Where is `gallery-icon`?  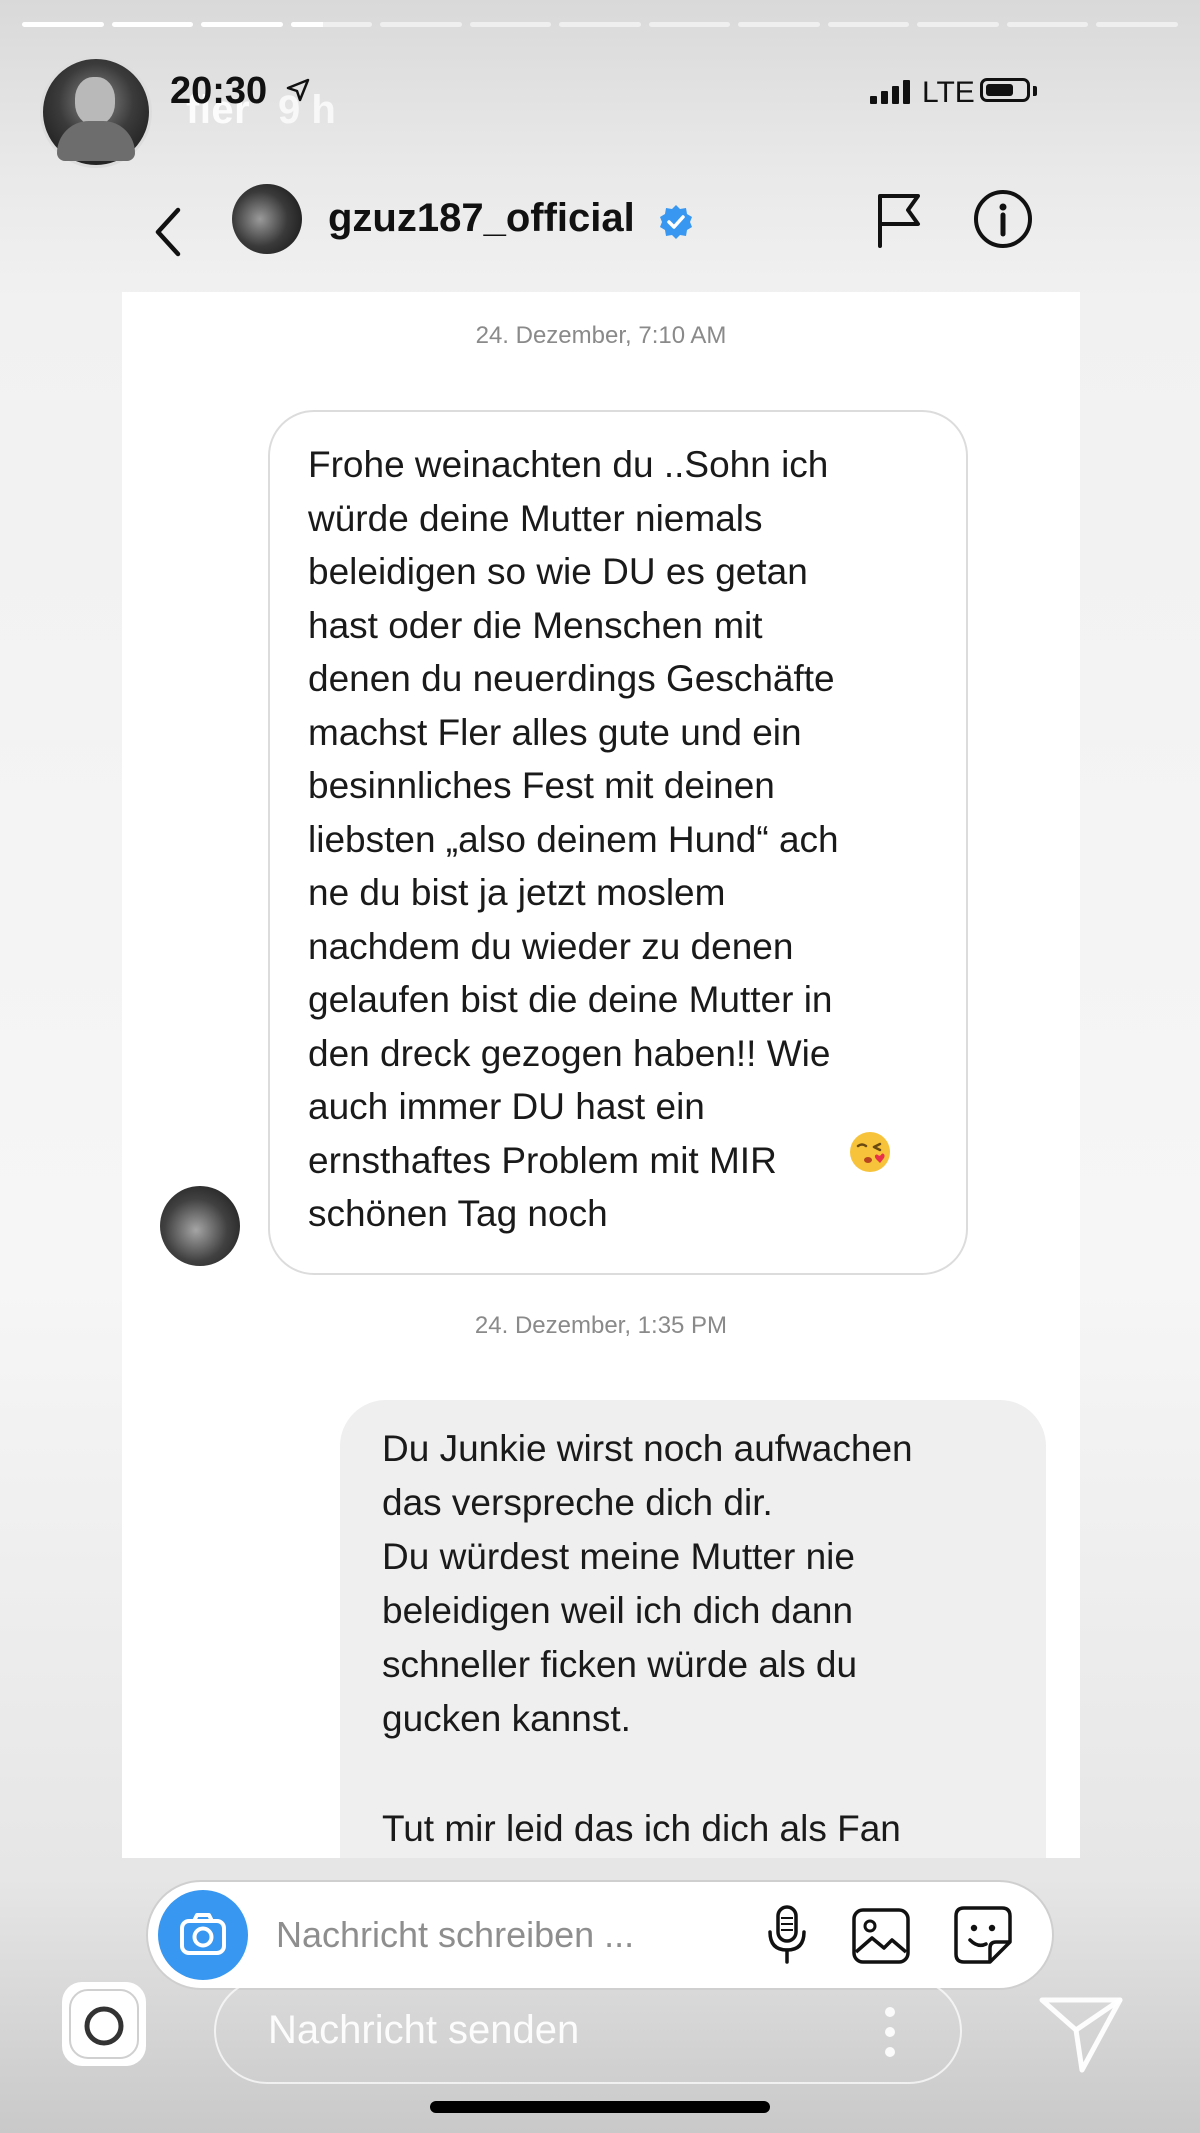 gallery-icon is located at coordinates (881, 1936).